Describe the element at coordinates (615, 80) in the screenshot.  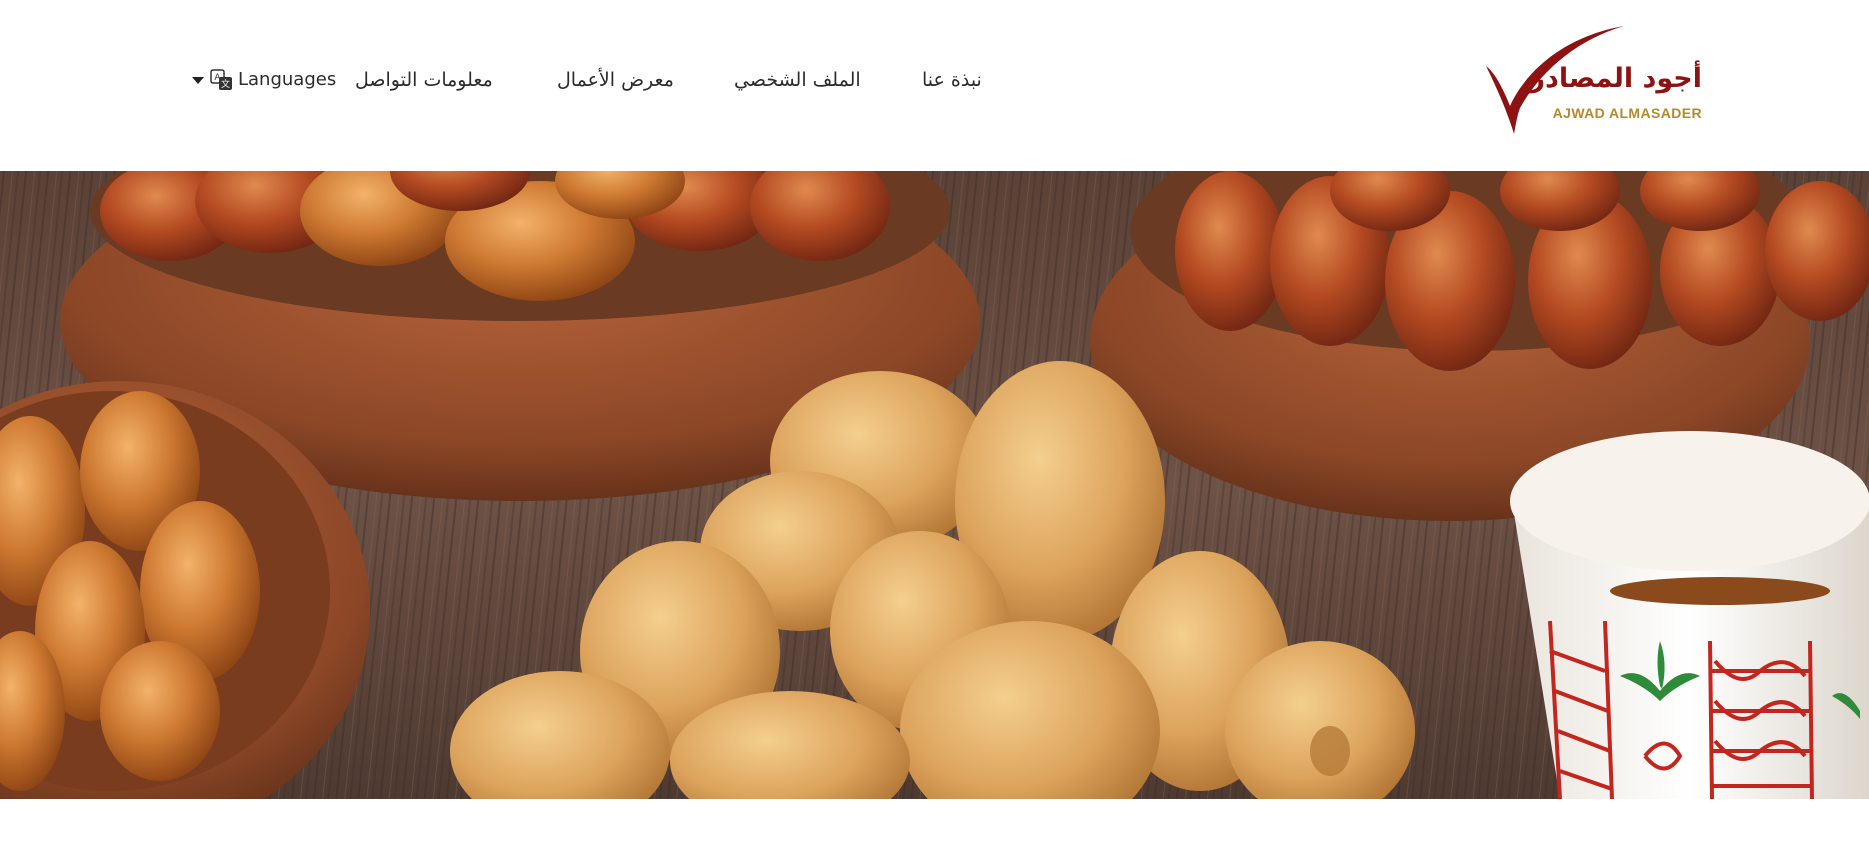
I see `nav-portfolio: معرض الأعمال` at that location.